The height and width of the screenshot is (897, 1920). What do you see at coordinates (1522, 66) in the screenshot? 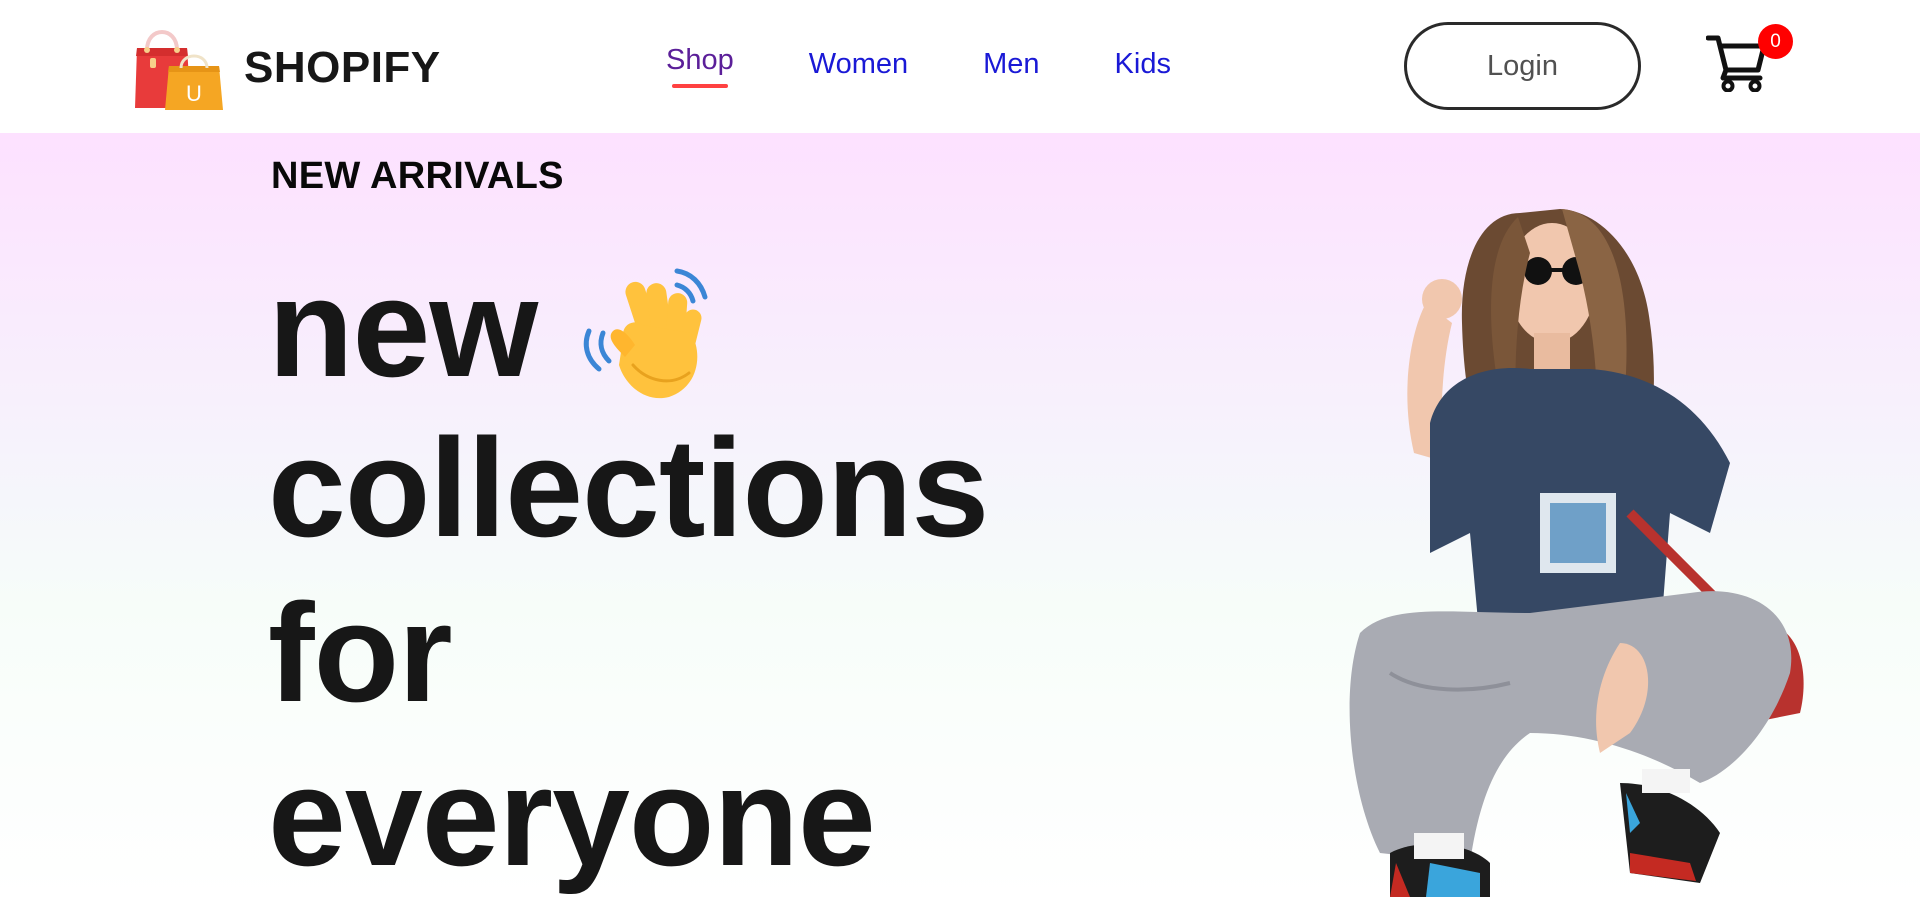
I see `login-button: Login` at bounding box center [1522, 66].